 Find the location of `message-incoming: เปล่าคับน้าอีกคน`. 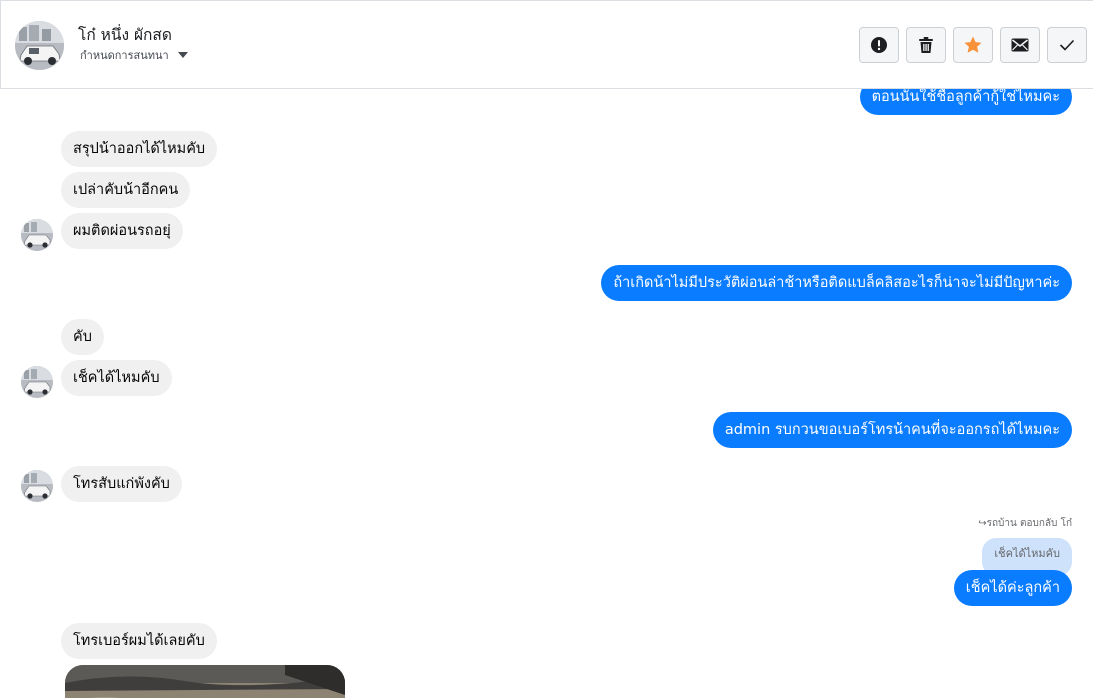

message-incoming: เปล่าคับน้าอีกคน is located at coordinates (126, 190).